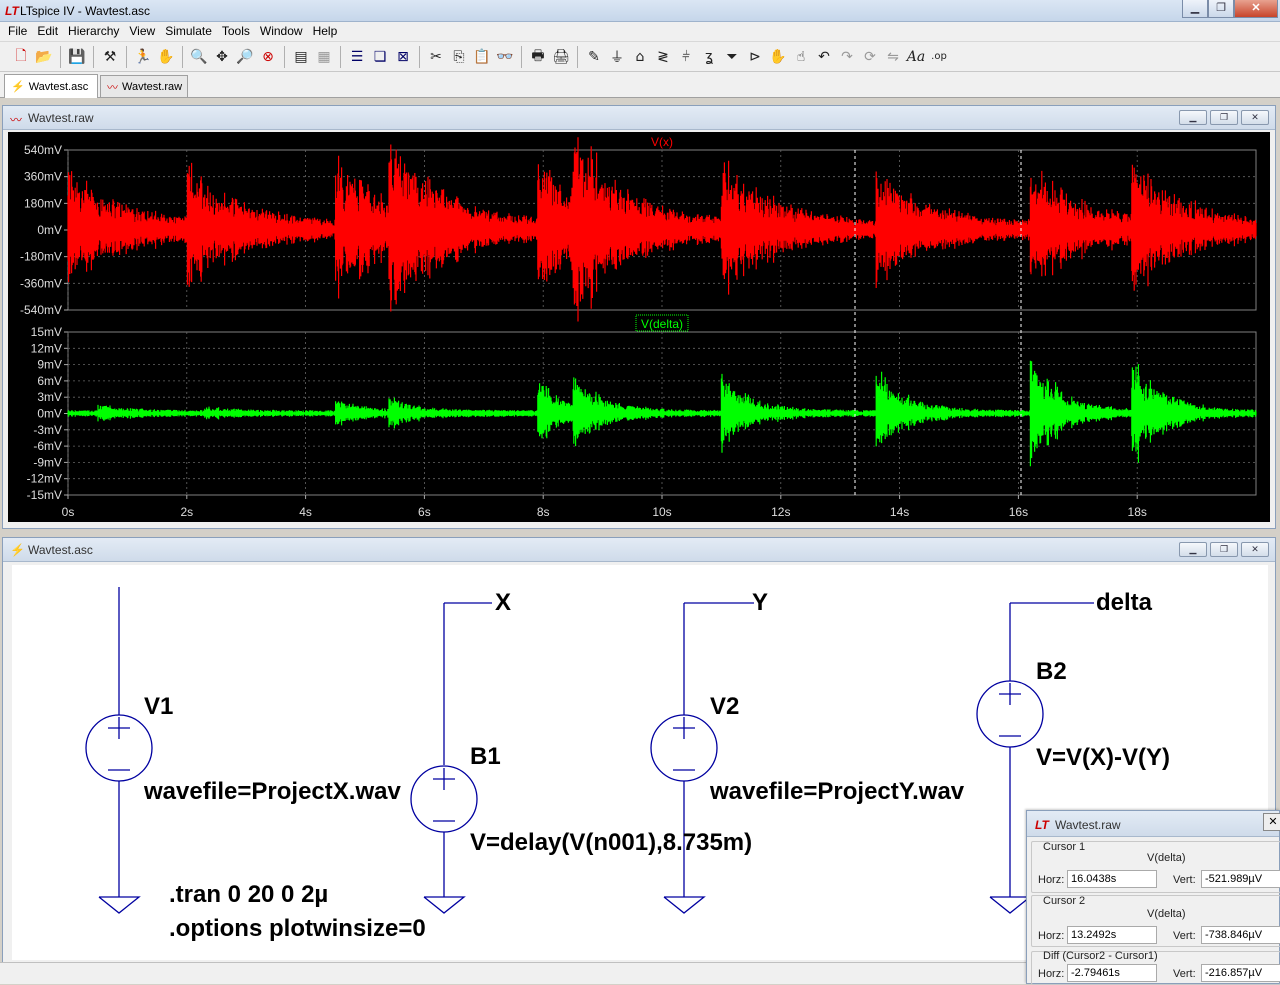 The width and height of the screenshot is (1280, 985). Describe the element at coordinates (21, 57) in the screenshot. I see `new-schematic-icon: 🗋` at that location.